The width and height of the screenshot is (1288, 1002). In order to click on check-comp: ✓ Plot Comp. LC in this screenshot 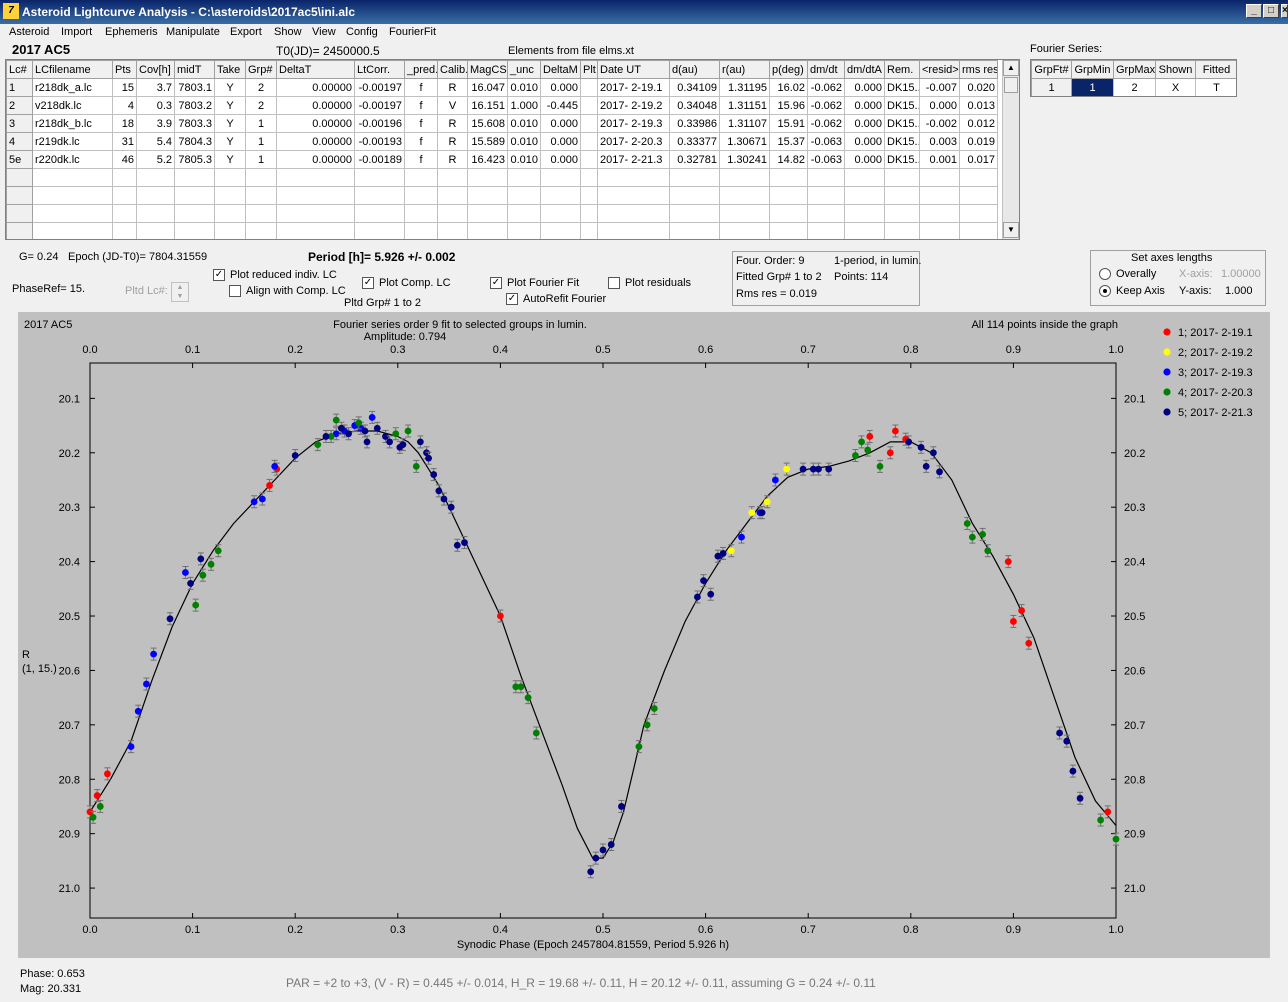, I will do `click(406, 283)`.